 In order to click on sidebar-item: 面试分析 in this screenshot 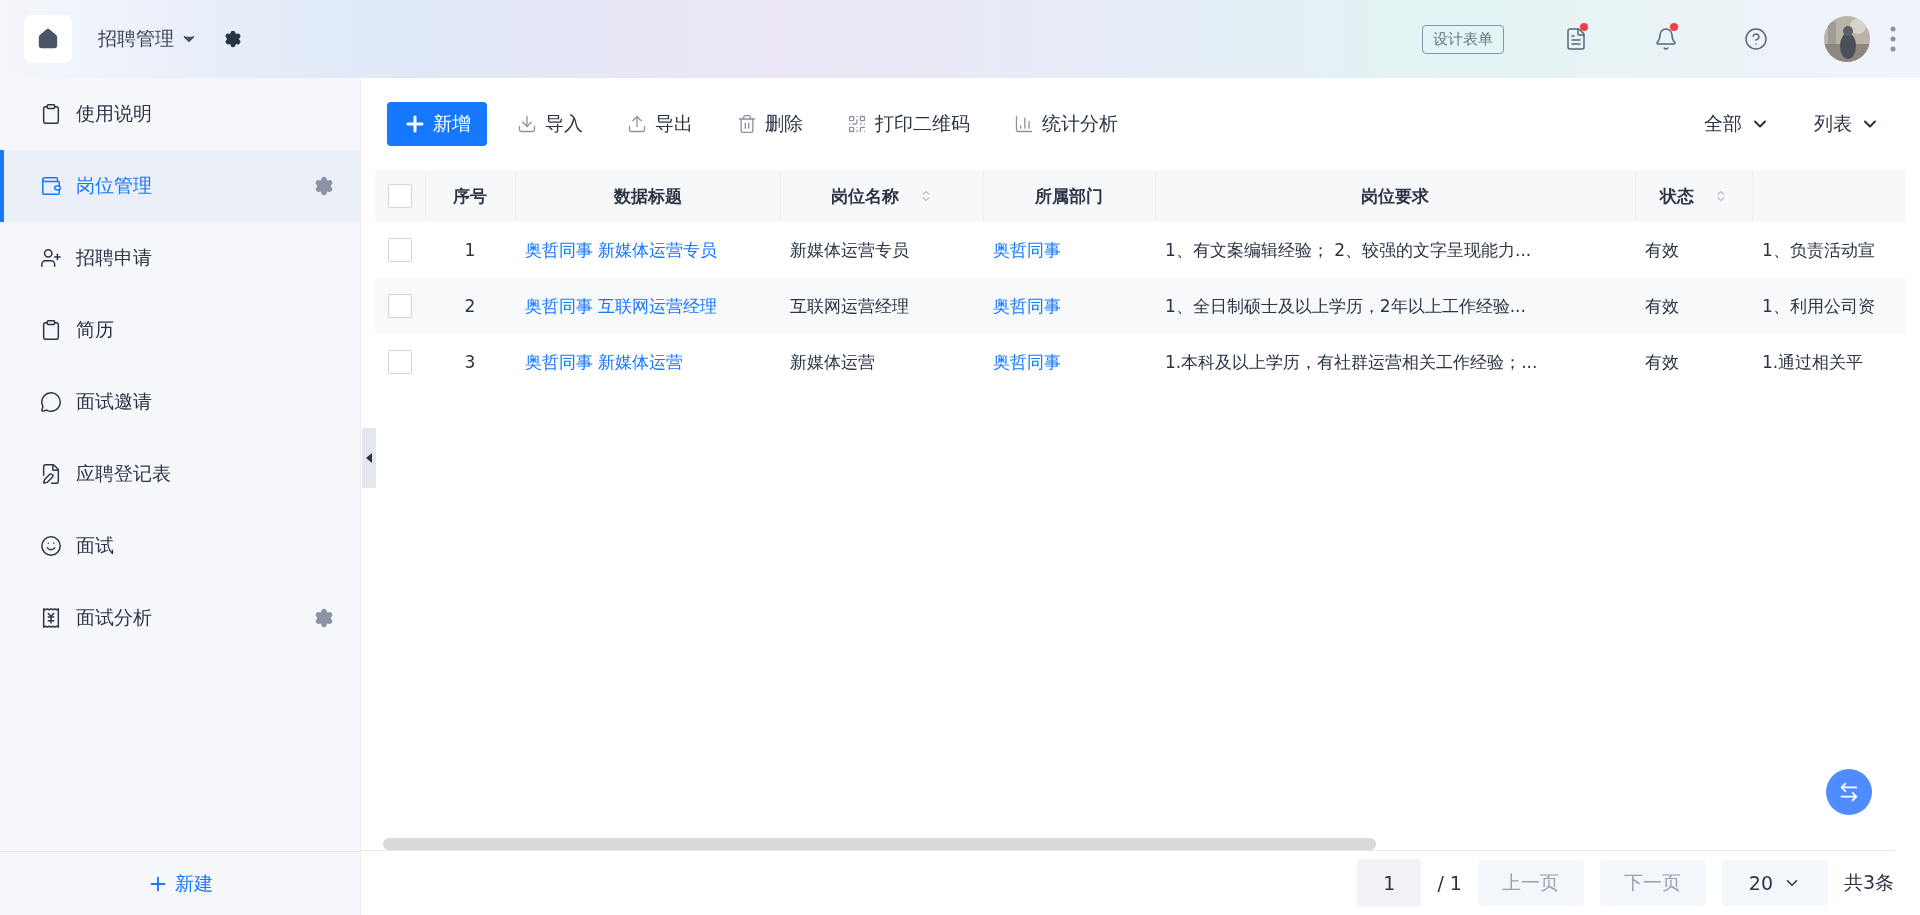, I will do `click(180, 618)`.